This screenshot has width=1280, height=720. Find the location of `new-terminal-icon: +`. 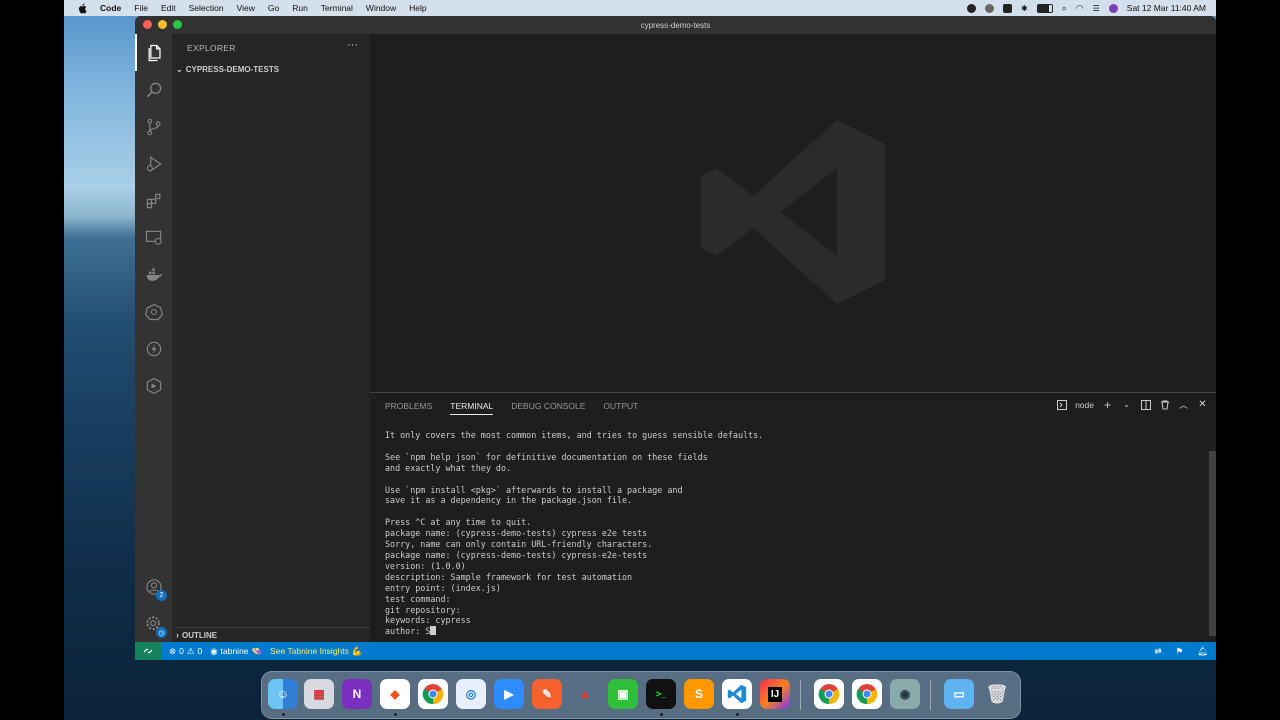

new-terminal-icon: + is located at coordinates (1107, 405).